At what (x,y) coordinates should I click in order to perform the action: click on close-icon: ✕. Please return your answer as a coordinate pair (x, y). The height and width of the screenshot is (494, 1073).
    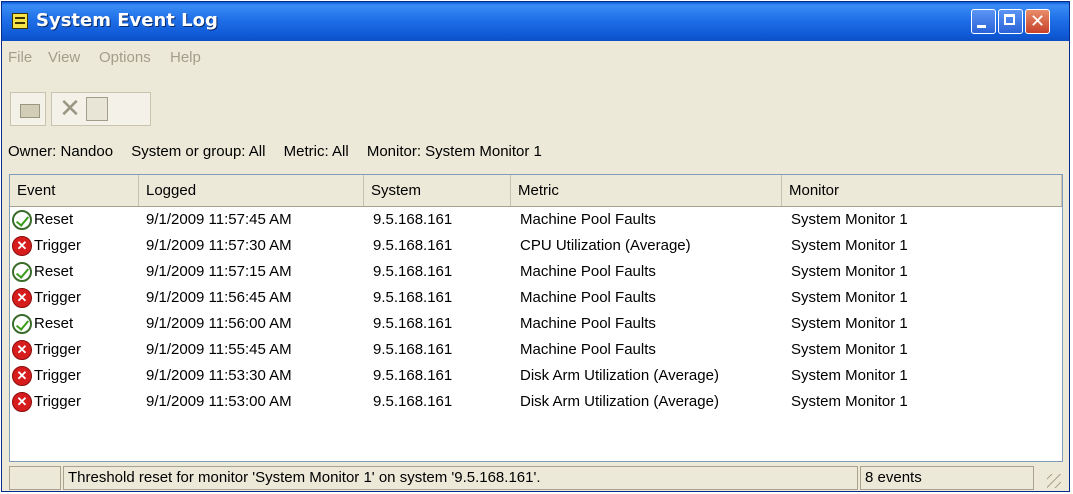
    Looking at the image, I should click on (1037, 21).